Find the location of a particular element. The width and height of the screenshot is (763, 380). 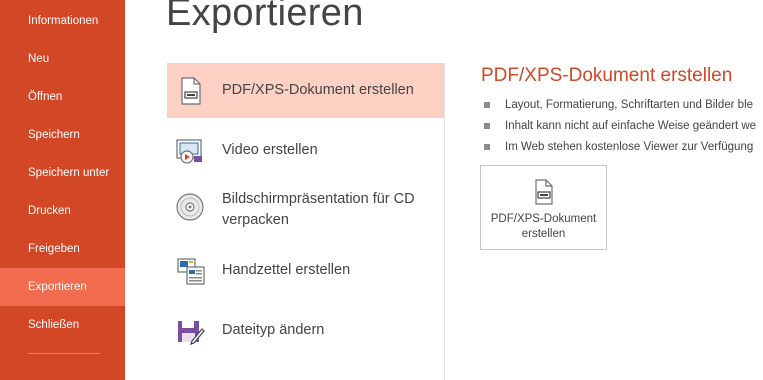

cd-icon is located at coordinates (190, 207).